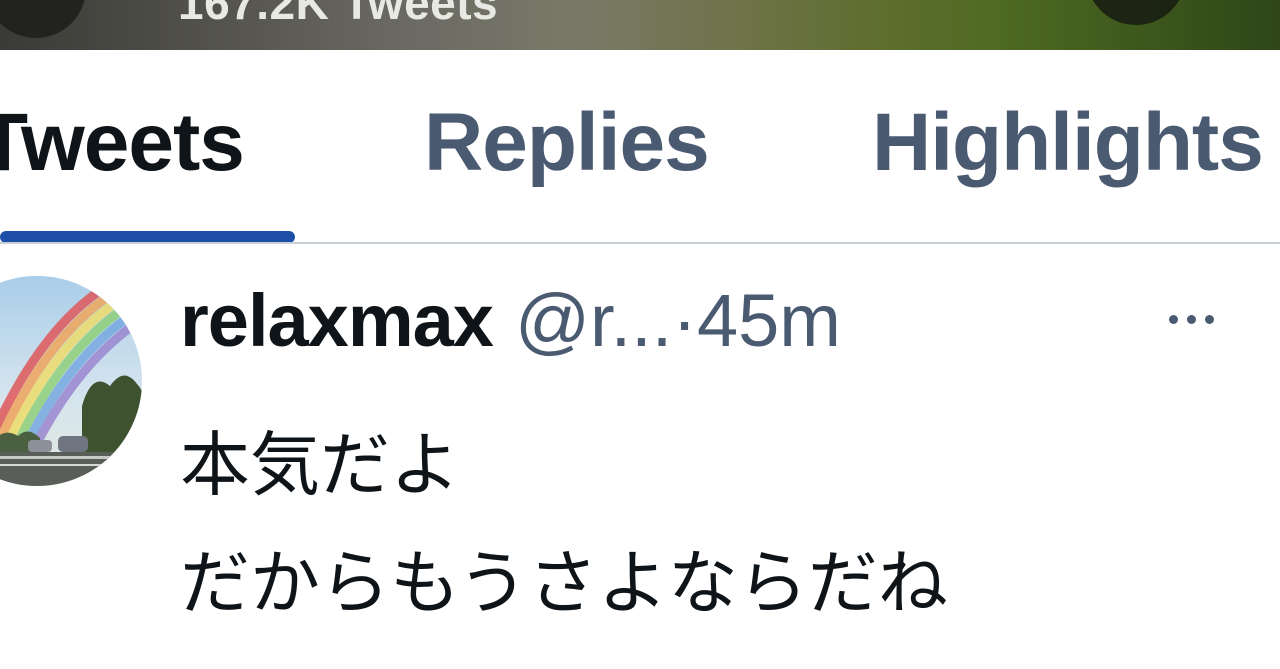 The width and height of the screenshot is (1280, 669). What do you see at coordinates (122, 143) in the screenshot?
I see `tab-tweets: Tweets` at bounding box center [122, 143].